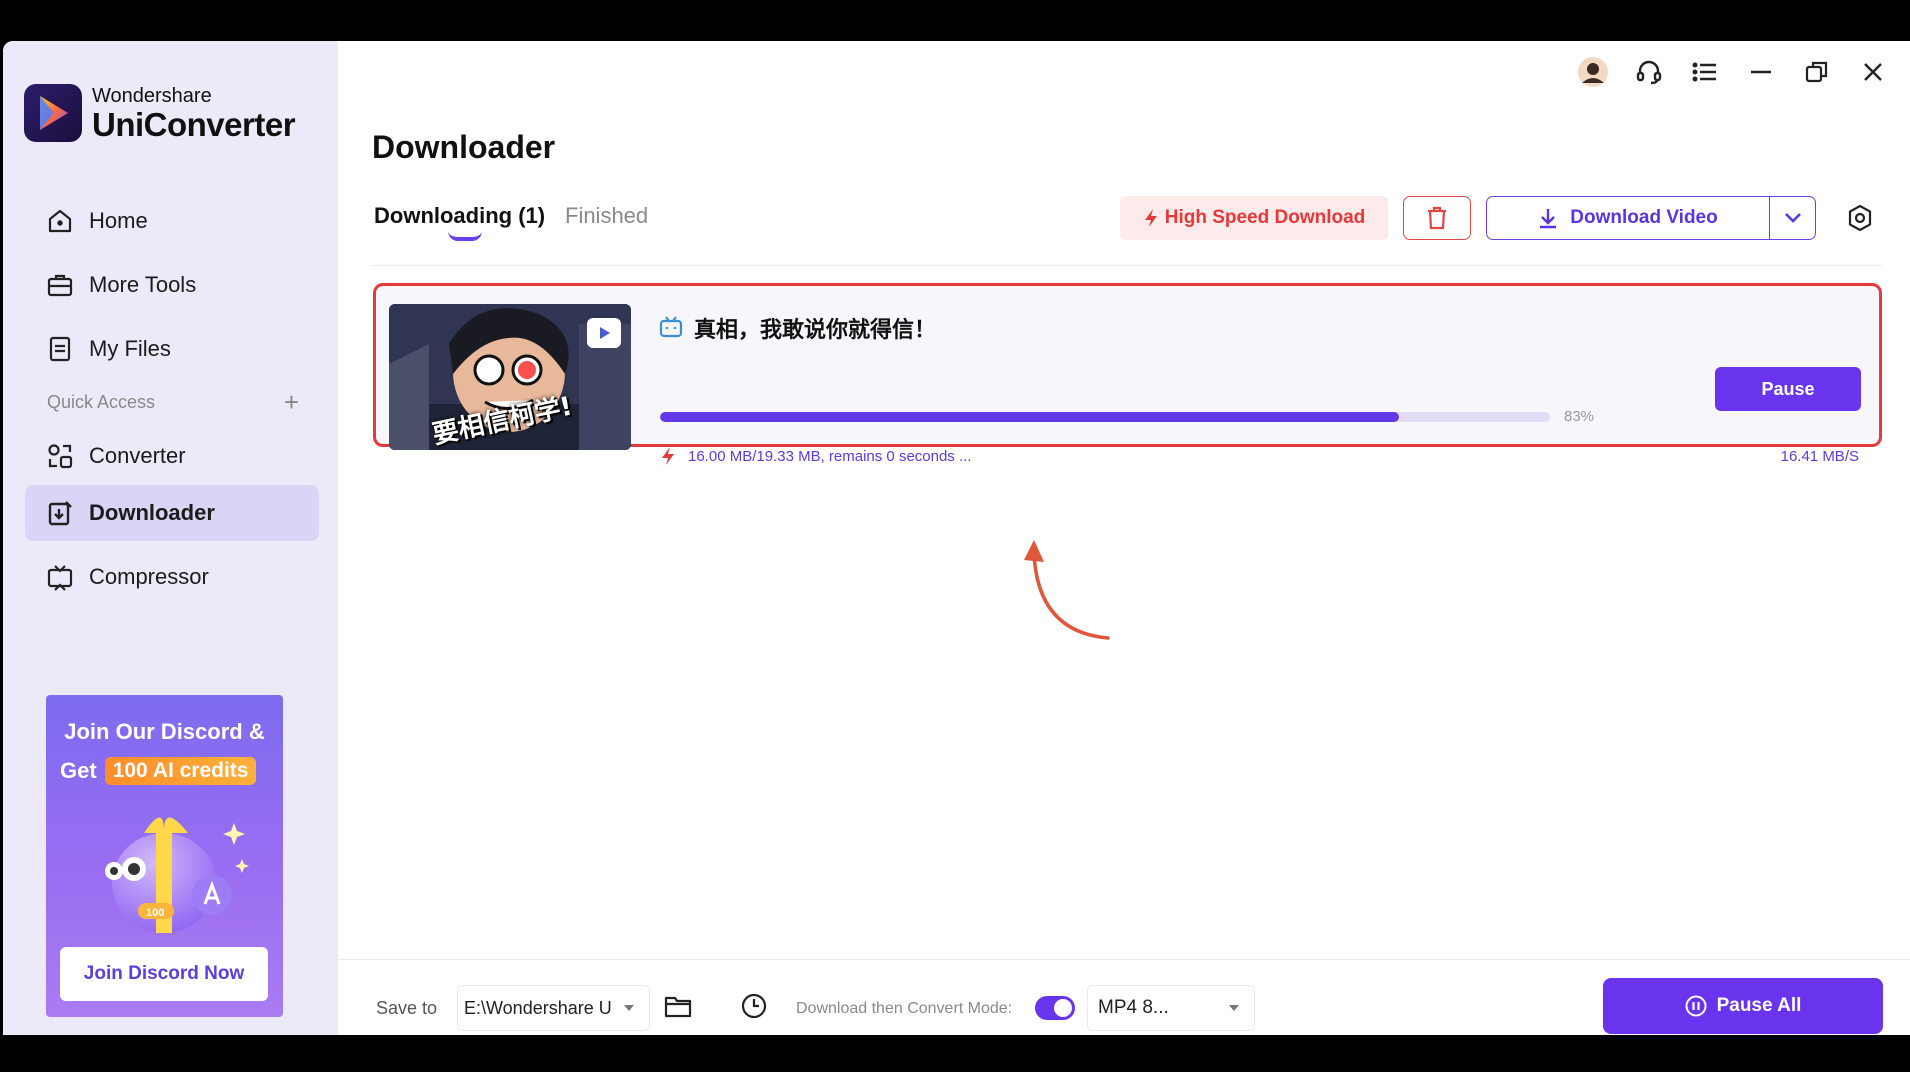  I want to click on high-speed-download-label: High Speed Download, so click(1265, 217).